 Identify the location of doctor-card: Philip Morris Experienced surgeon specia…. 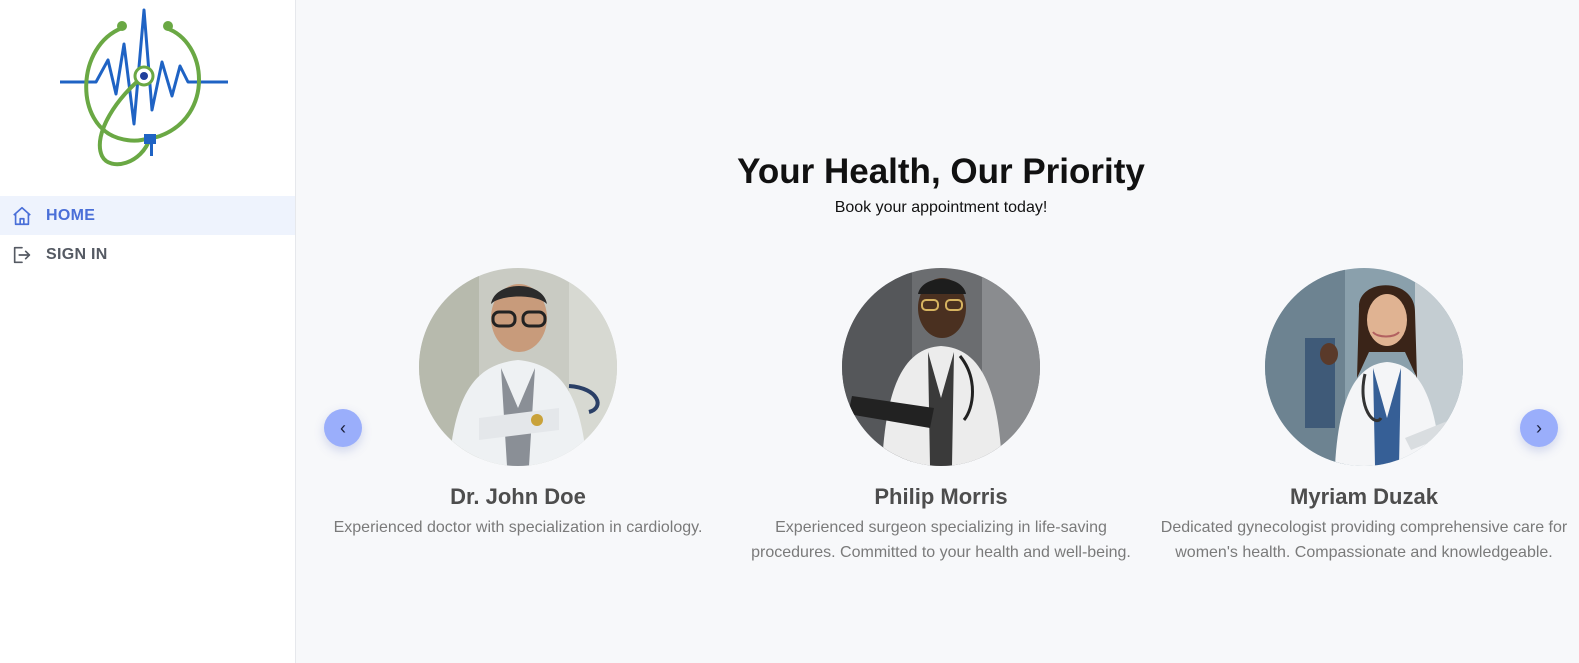
(941, 416).